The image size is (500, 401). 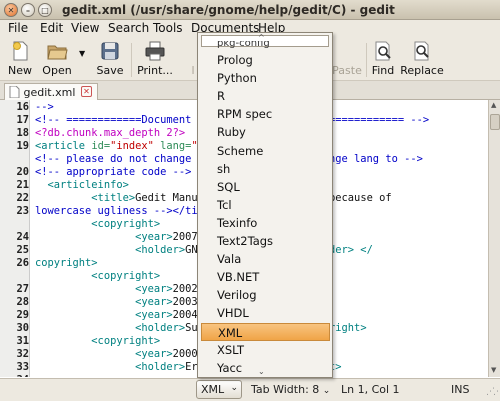 I want to click on open-button: Open, so click(x=57, y=58).